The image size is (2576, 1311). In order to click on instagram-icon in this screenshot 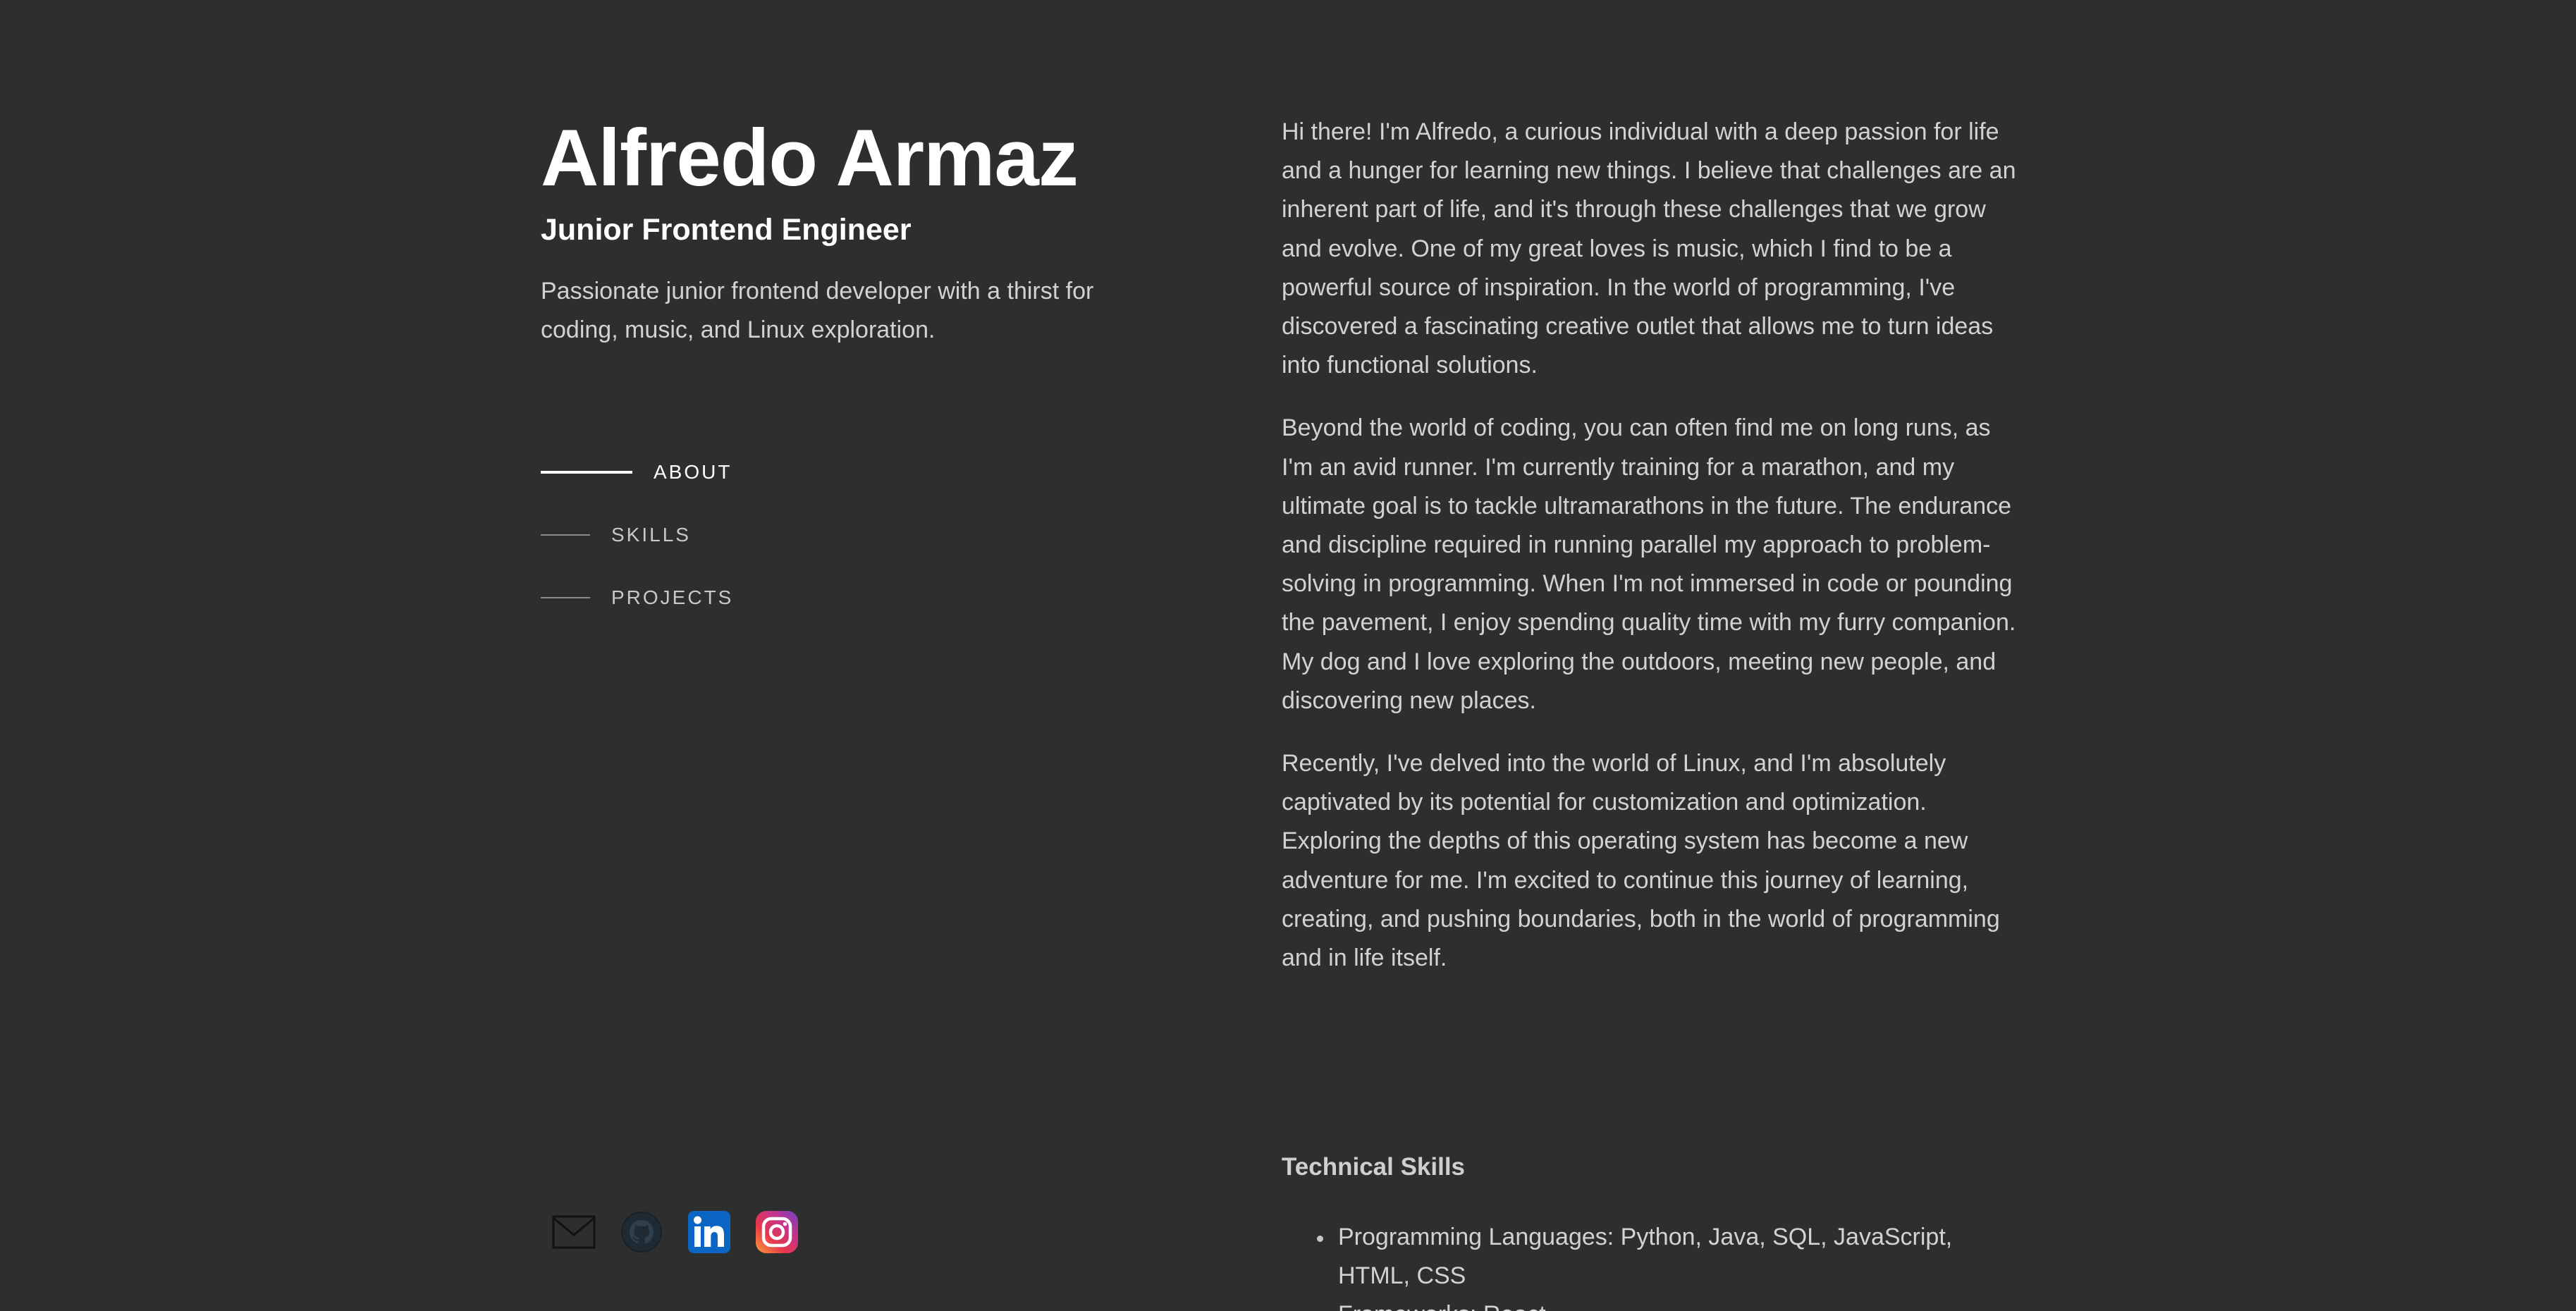, I will do `click(777, 1232)`.